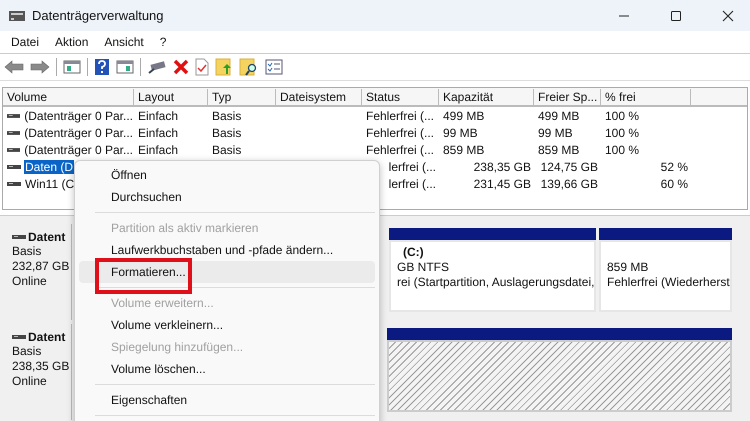 Image resolution: width=750 pixels, height=421 pixels. What do you see at coordinates (41, 366) in the screenshot?
I see `disk-info: 238,35 GB` at bounding box center [41, 366].